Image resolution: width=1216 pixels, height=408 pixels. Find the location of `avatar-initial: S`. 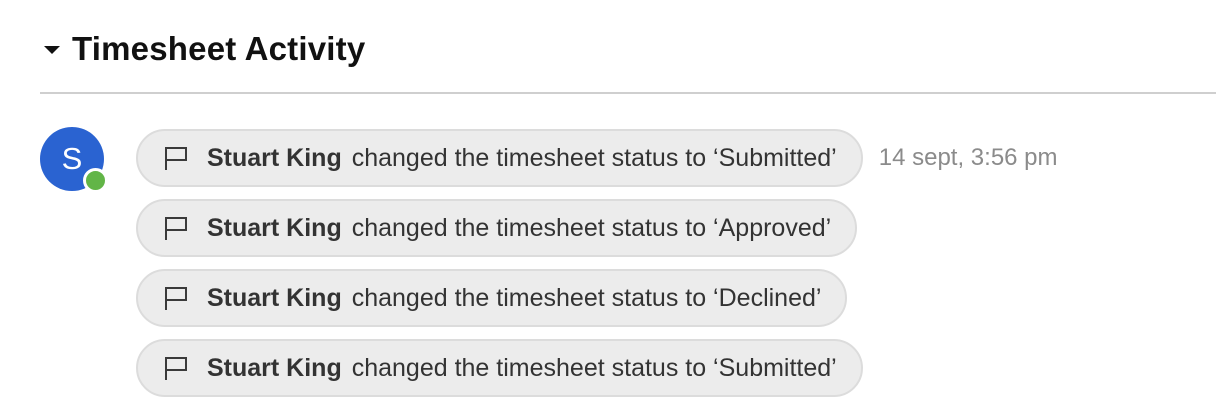

avatar-initial: S is located at coordinates (72, 158).